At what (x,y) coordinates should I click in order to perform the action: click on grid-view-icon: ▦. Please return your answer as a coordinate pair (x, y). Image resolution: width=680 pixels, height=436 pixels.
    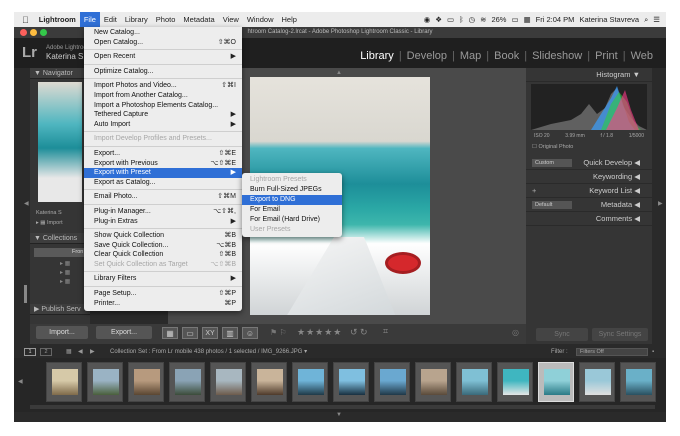
    Looking at the image, I should click on (170, 333).